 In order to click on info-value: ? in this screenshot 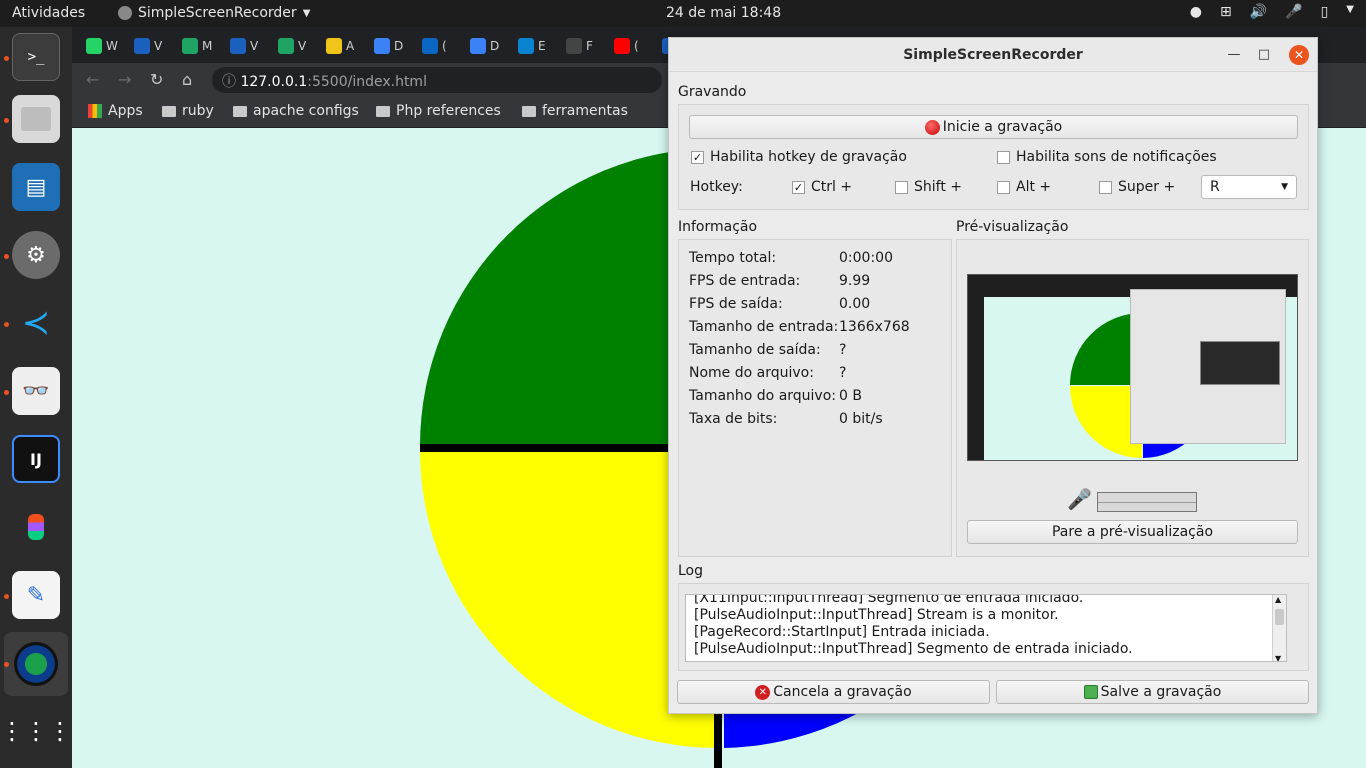, I will do `click(843, 373)`.